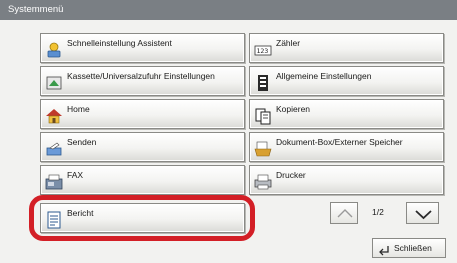 Image resolution: width=457 pixels, height=263 pixels. Describe the element at coordinates (339, 142) in the screenshot. I see `menu-item-label: Dokument-Box/Externer Speicher` at that location.